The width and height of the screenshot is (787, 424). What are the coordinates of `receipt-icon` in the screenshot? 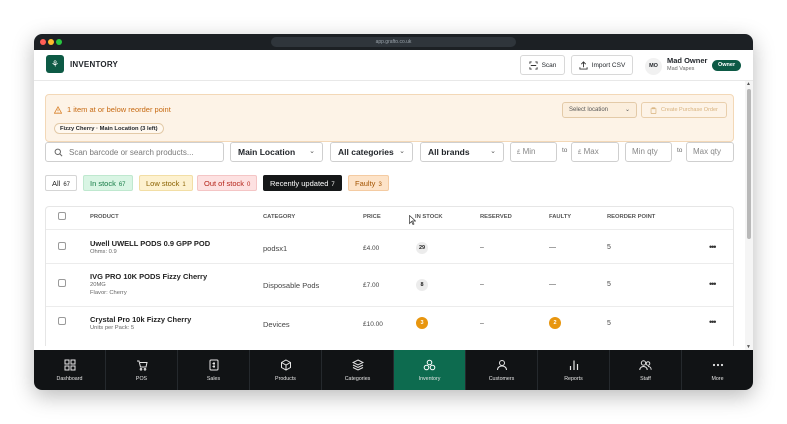 It's located at (213, 365).